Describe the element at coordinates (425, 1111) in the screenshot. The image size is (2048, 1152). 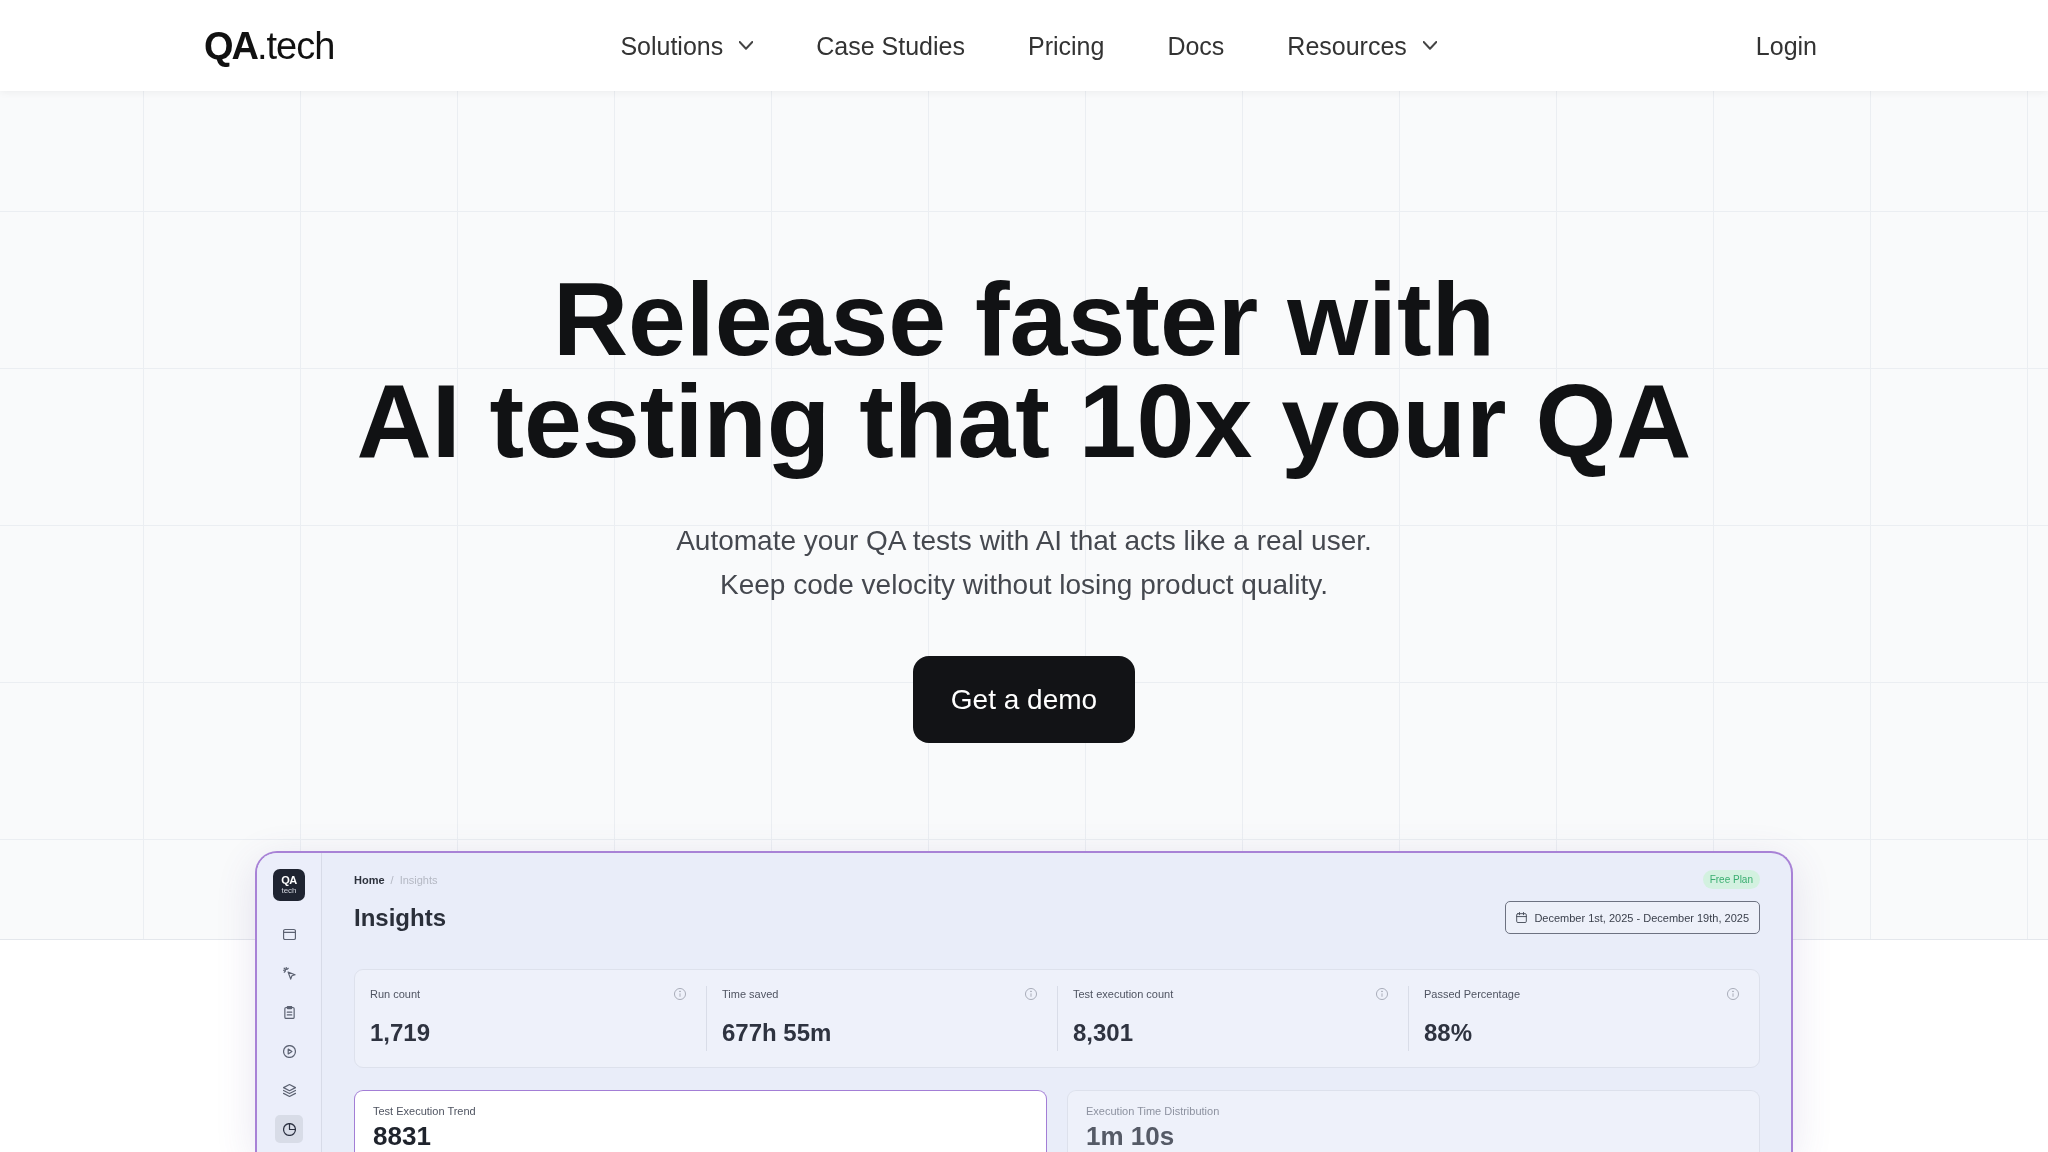
I see `chart-title: Test Execution Trend` at that location.